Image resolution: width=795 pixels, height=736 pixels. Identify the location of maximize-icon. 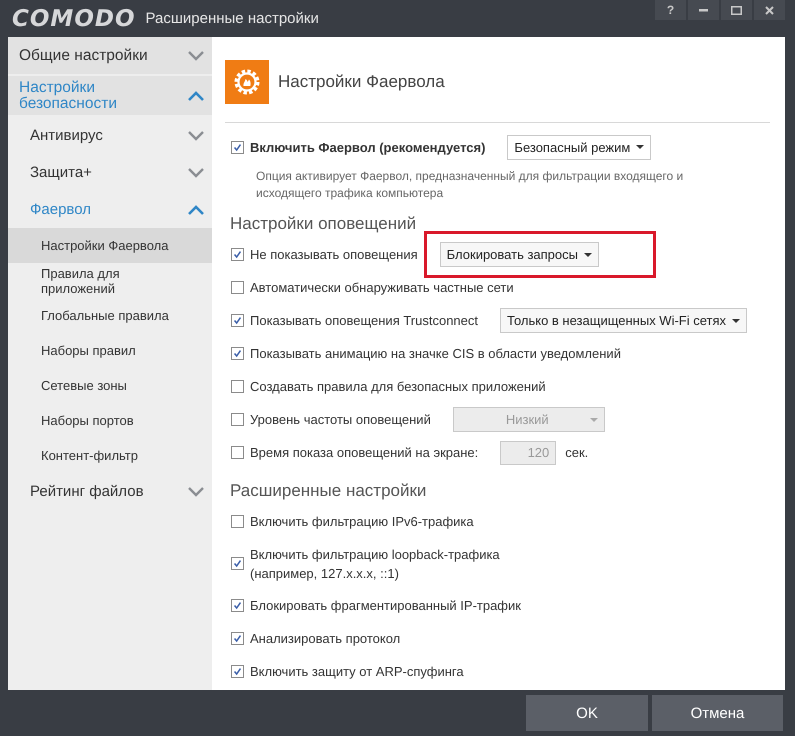
(736, 10).